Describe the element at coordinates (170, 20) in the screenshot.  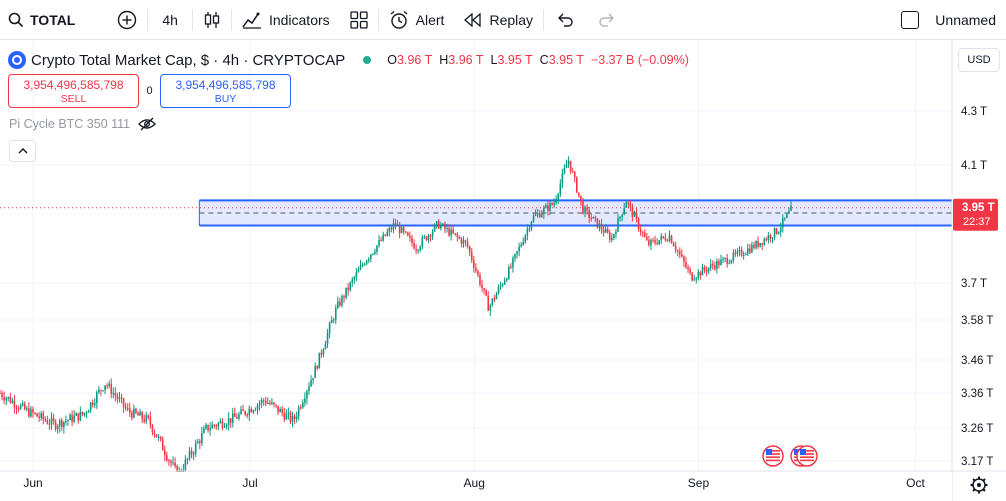
I see `interval-button: 4h` at that location.